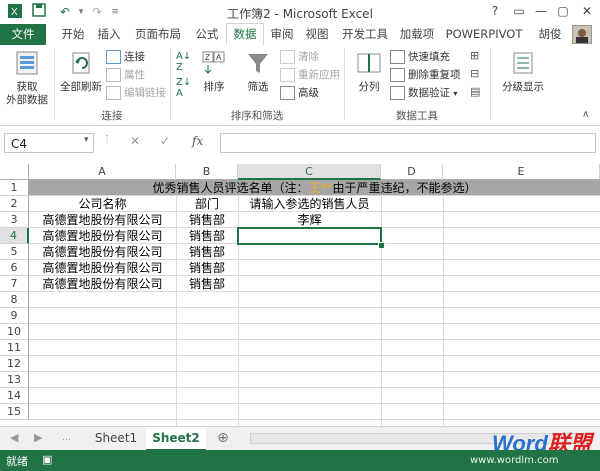 Image resolution: width=600 pixels, height=471 pixels. Describe the element at coordinates (109, 34) in the screenshot. I see `tab-insert: 插入` at that location.